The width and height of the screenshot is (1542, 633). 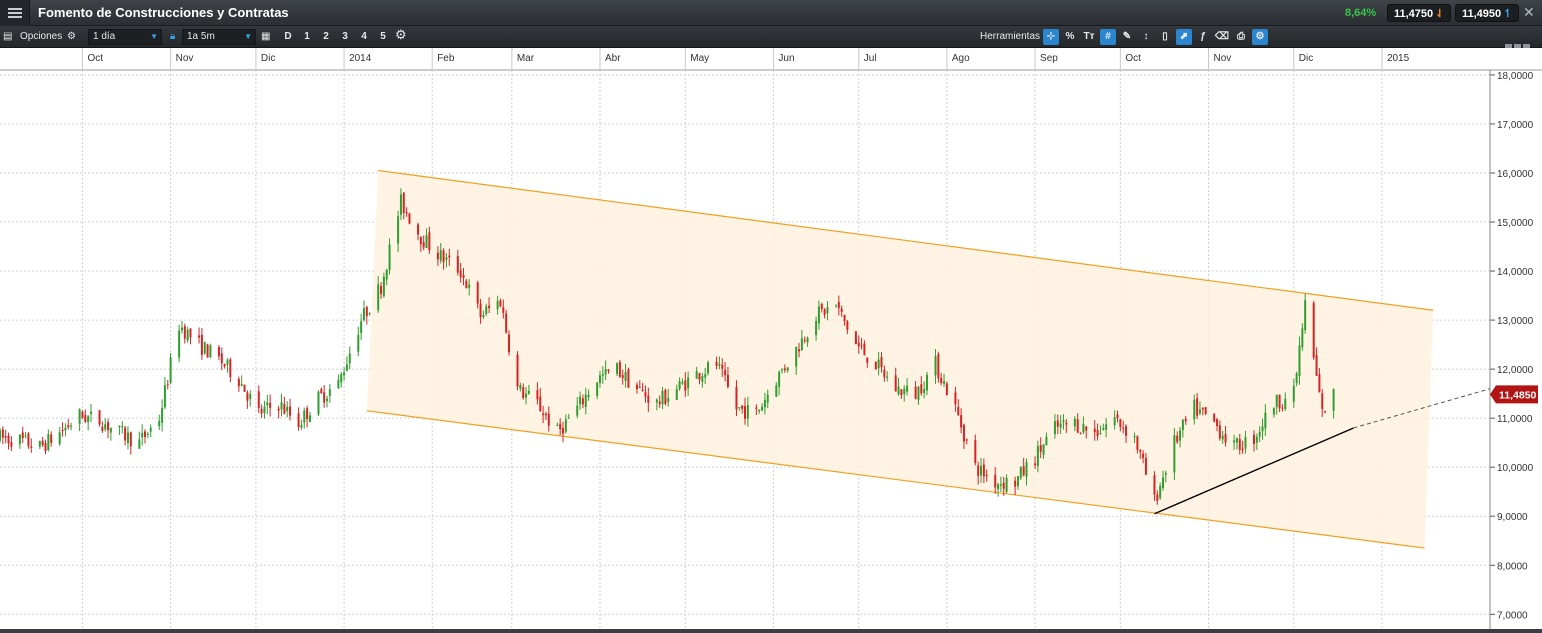 What do you see at coordinates (1184, 37) in the screenshot?
I see `line-chart-icon: ⬈` at bounding box center [1184, 37].